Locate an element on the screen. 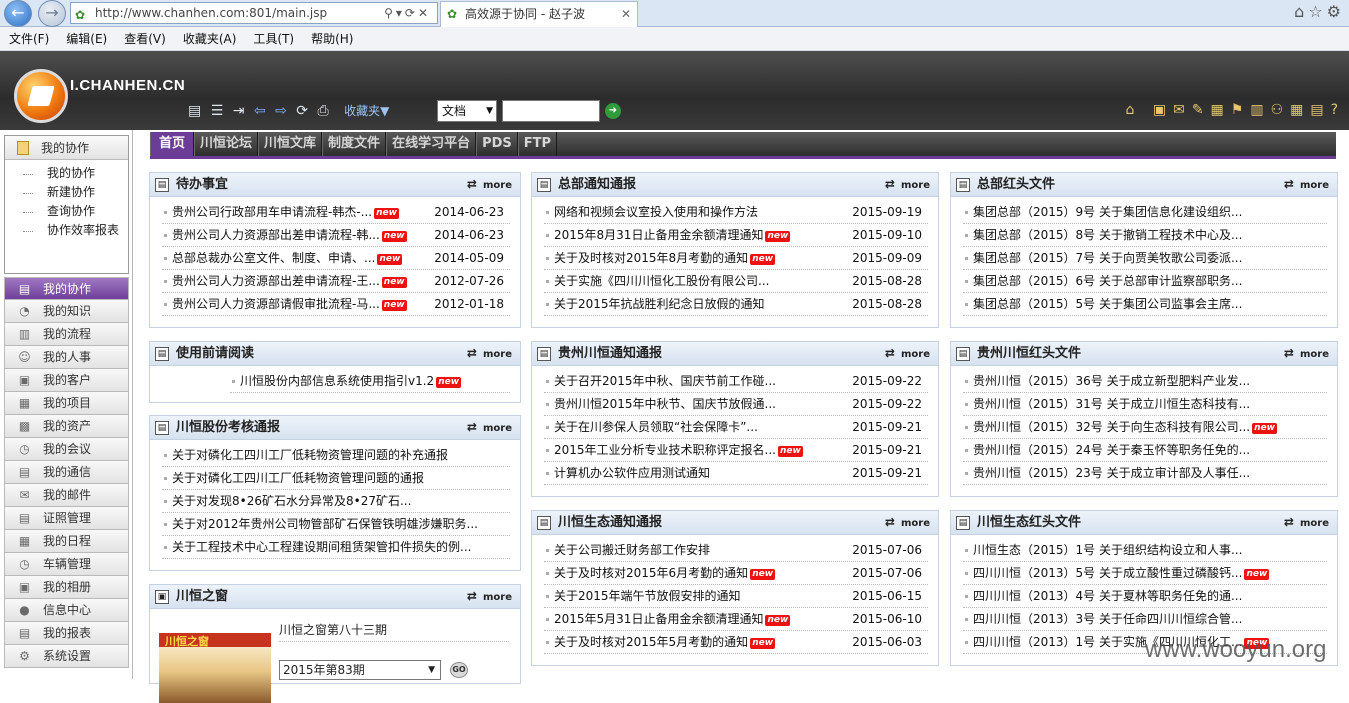 The height and width of the screenshot is (703, 1349). list-item-title: 关于2015年端午节放假安排的通知 is located at coordinates (647, 596).